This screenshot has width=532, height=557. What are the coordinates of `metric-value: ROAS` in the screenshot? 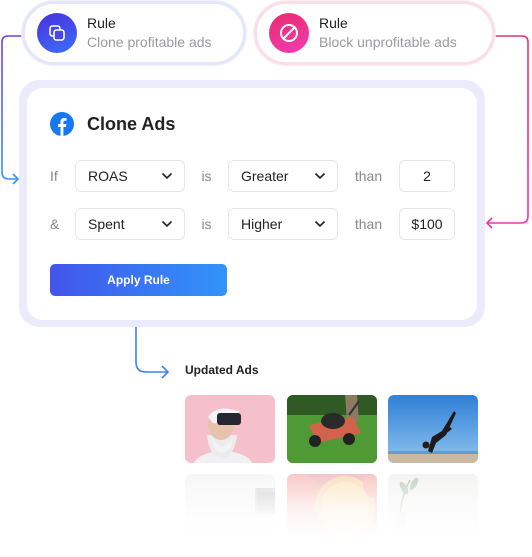 It's located at (108, 176).